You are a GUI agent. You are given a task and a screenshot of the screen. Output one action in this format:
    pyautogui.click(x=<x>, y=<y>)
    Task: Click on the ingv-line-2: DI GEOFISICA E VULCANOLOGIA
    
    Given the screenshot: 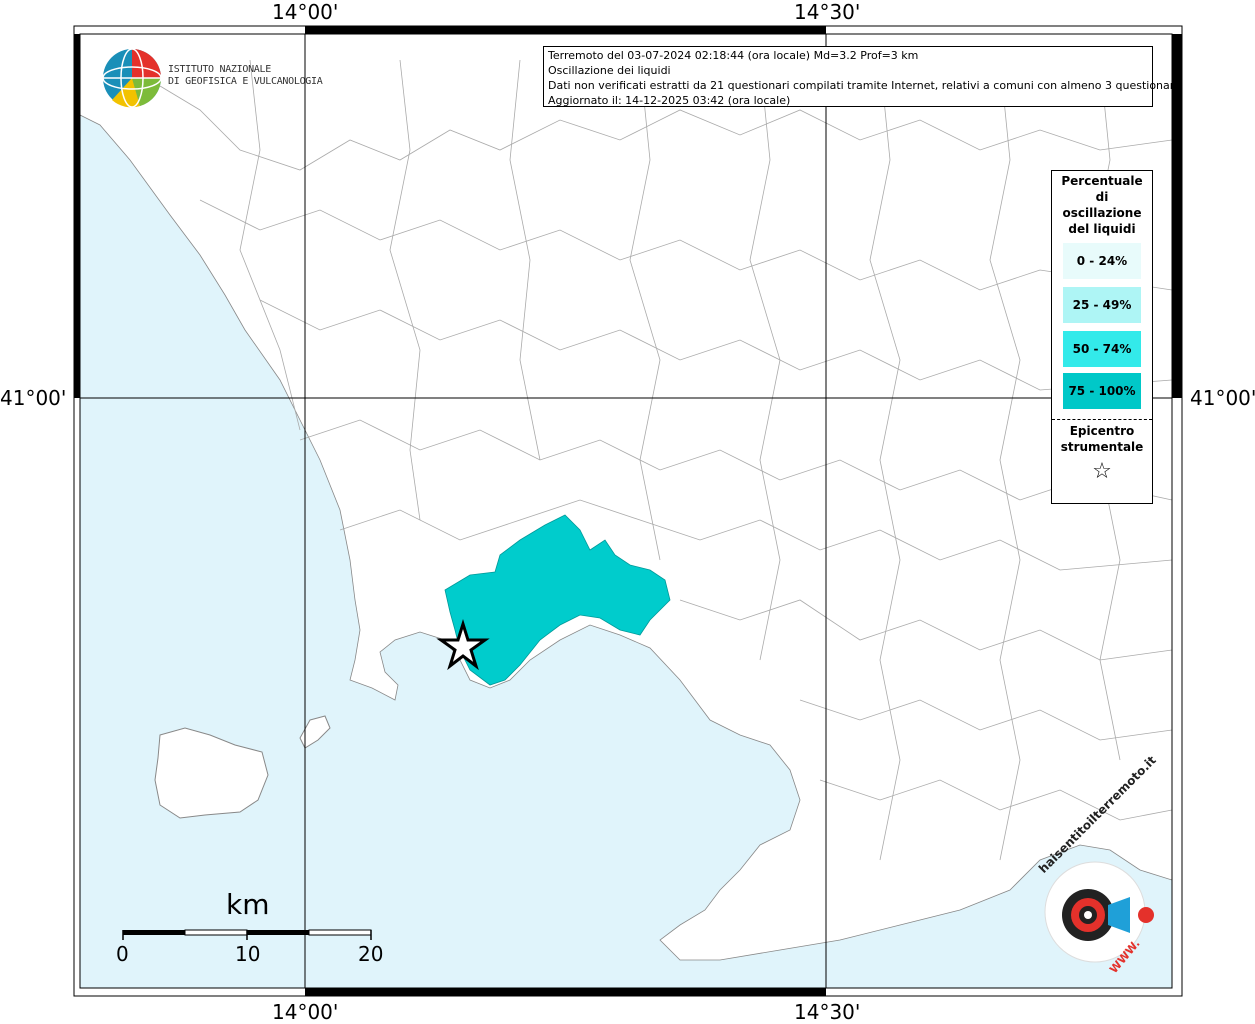 What is the action you would take?
    pyautogui.click(x=245, y=81)
    